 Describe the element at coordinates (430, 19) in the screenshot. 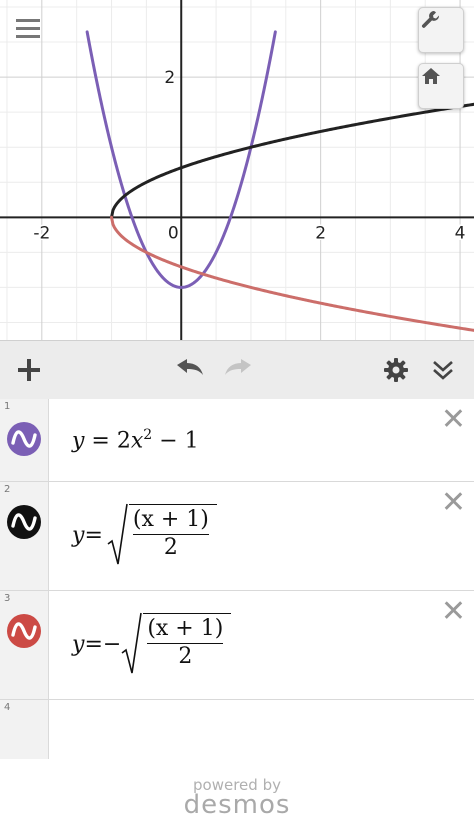

I see `wrench-icon` at that location.